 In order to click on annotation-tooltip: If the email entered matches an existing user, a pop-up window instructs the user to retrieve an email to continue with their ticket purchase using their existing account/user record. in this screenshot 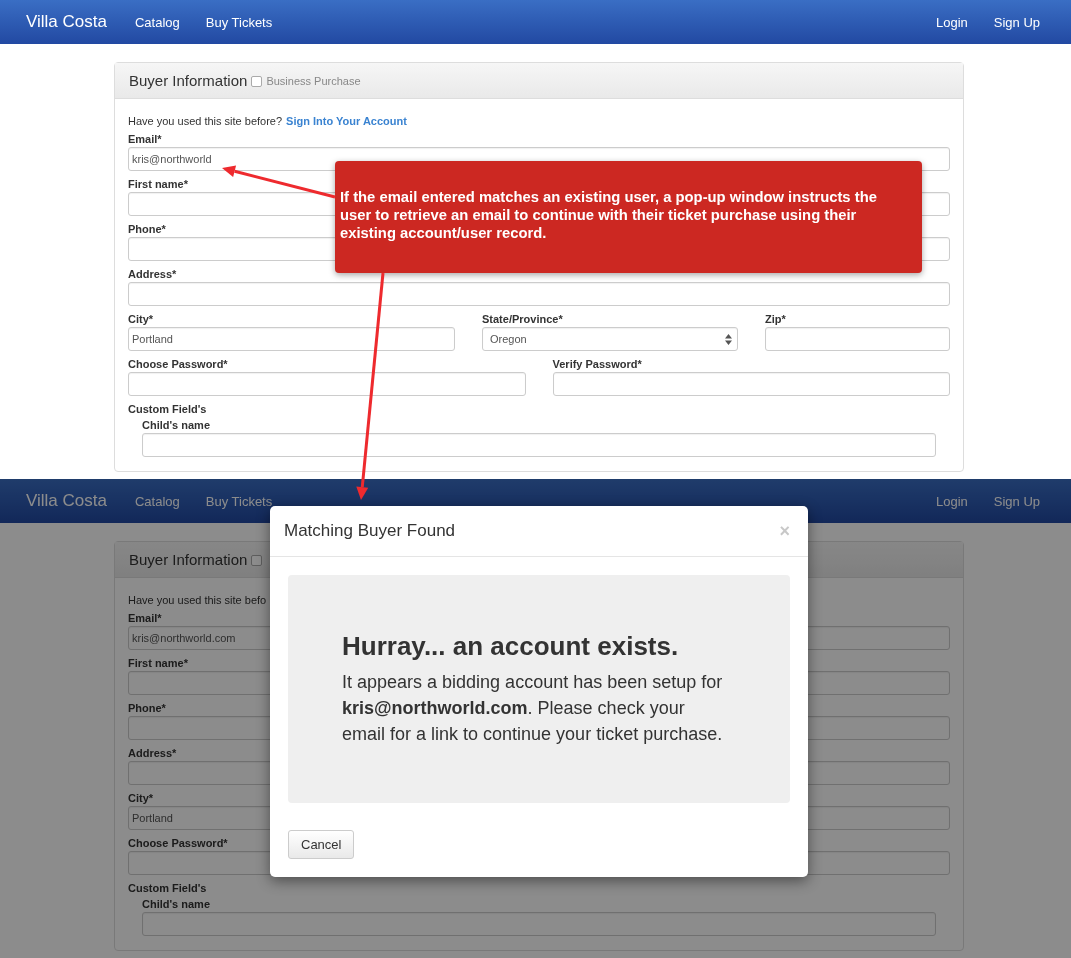, I will do `click(628, 217)`.